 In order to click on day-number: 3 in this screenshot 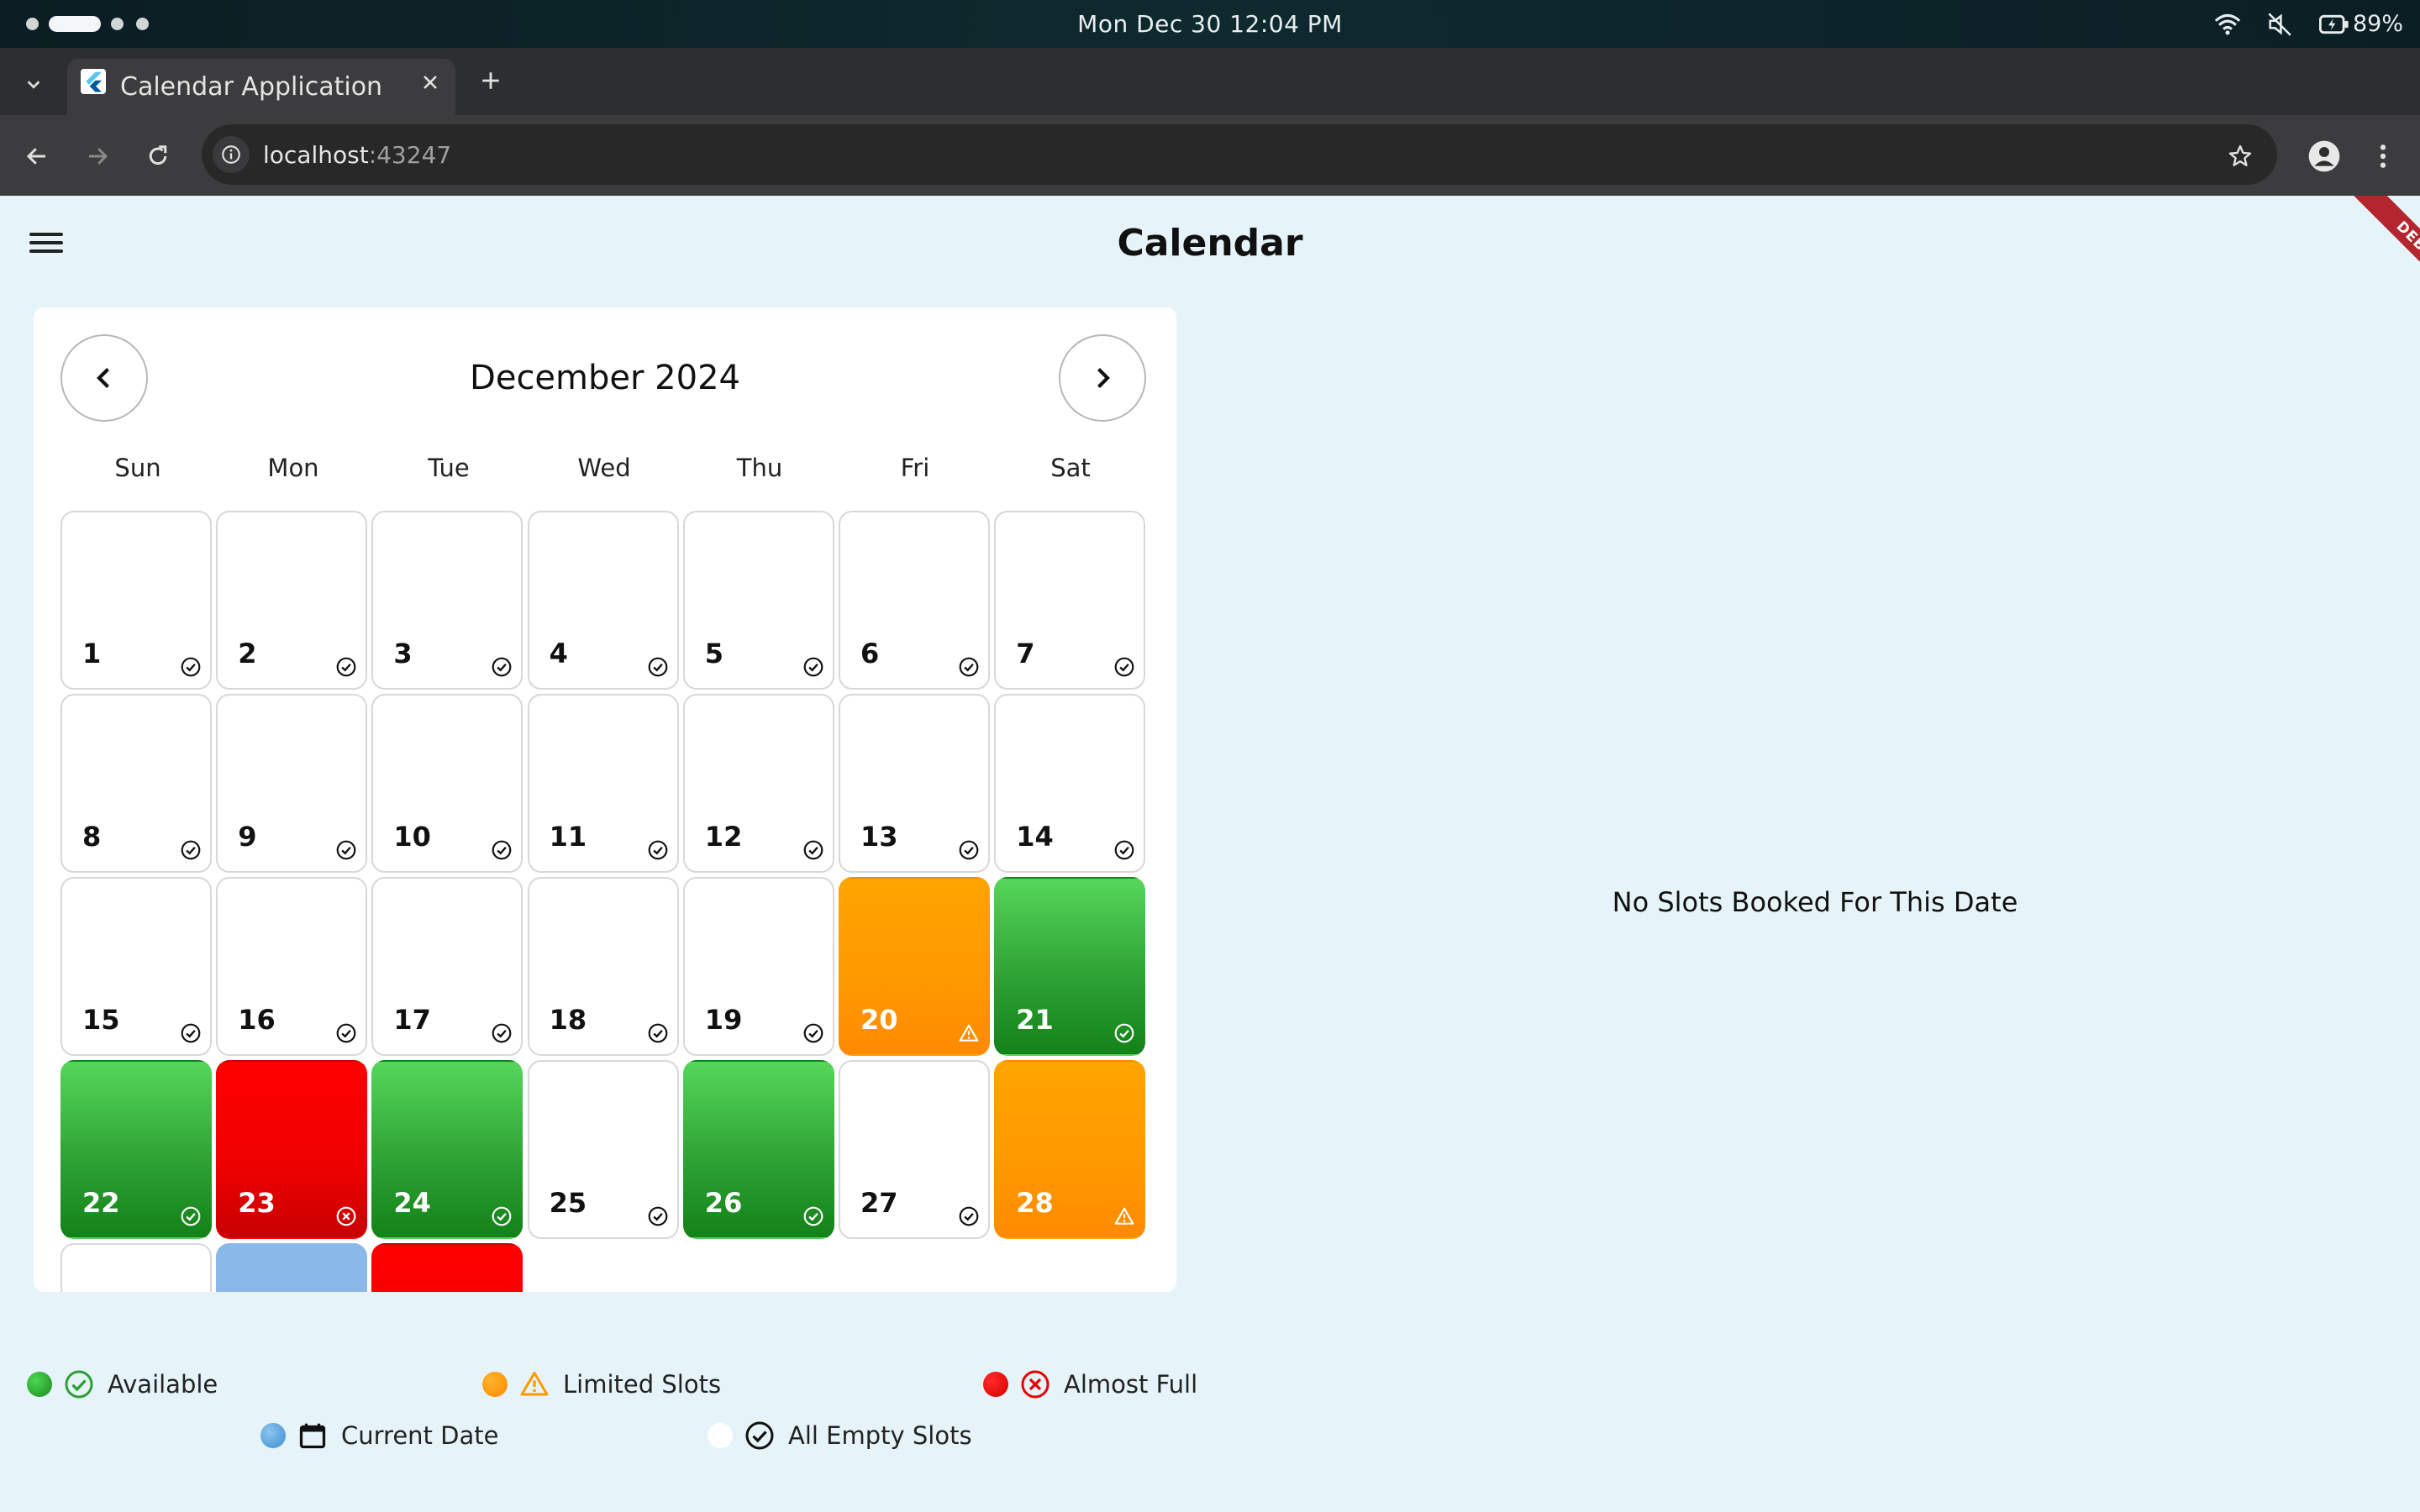, I will do `click(403, 653)`.